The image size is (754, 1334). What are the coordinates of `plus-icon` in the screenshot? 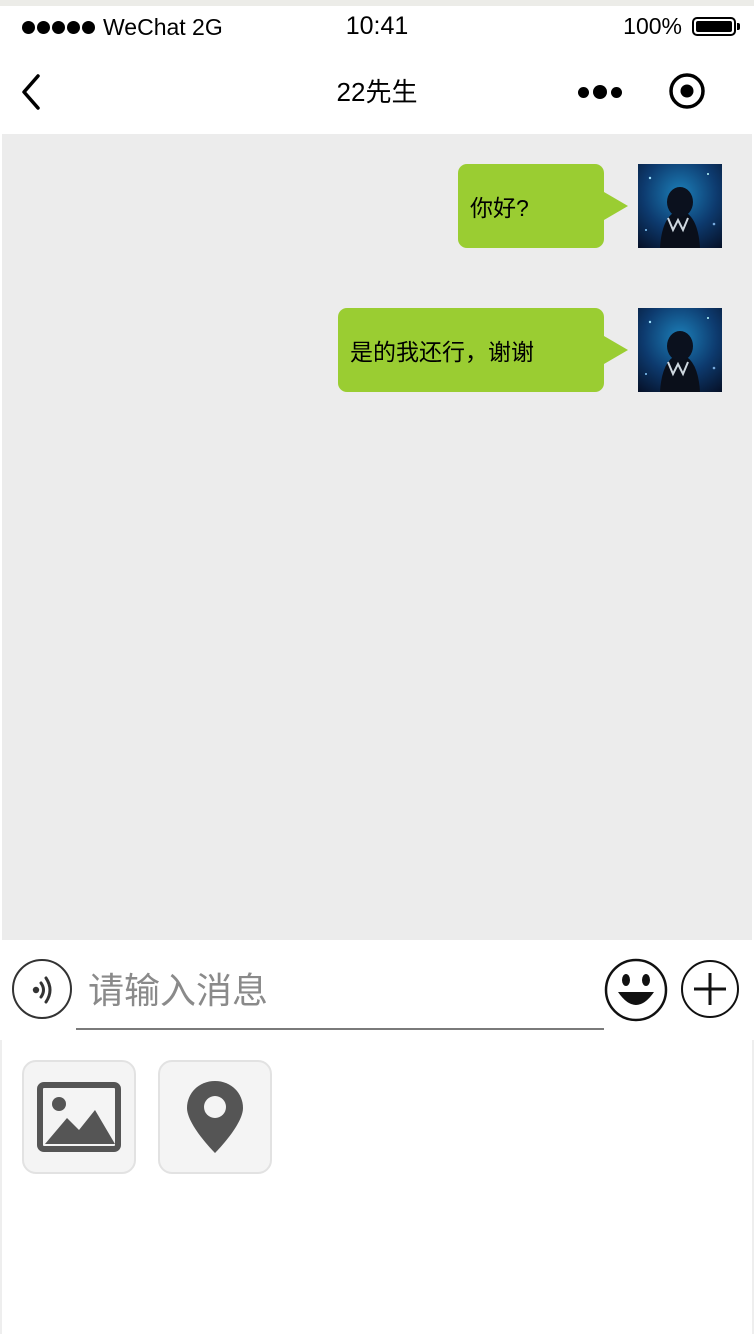 It's located at (710, 989).